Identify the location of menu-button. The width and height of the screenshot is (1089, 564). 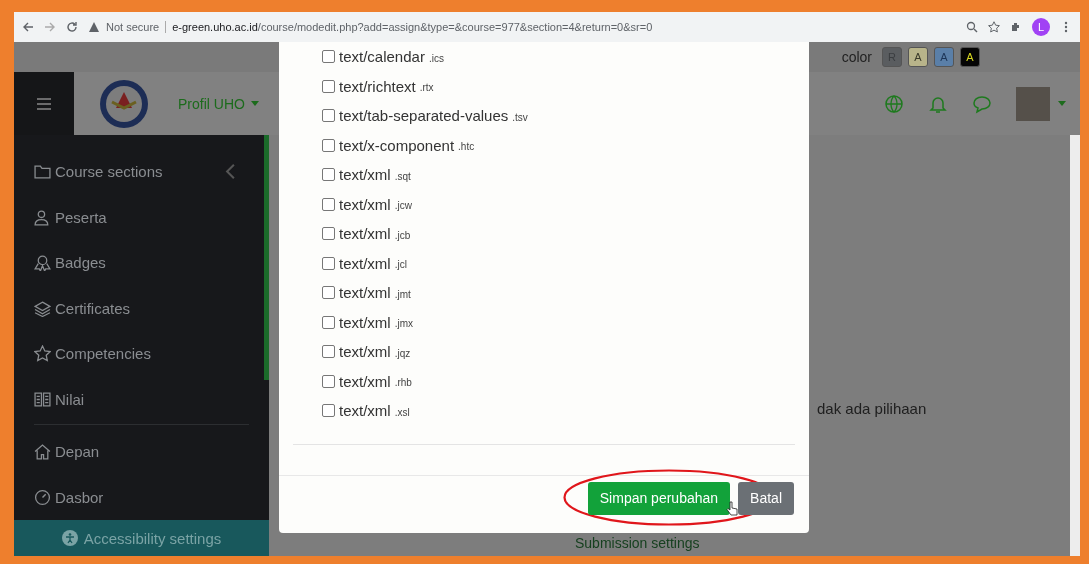
(44, 103).